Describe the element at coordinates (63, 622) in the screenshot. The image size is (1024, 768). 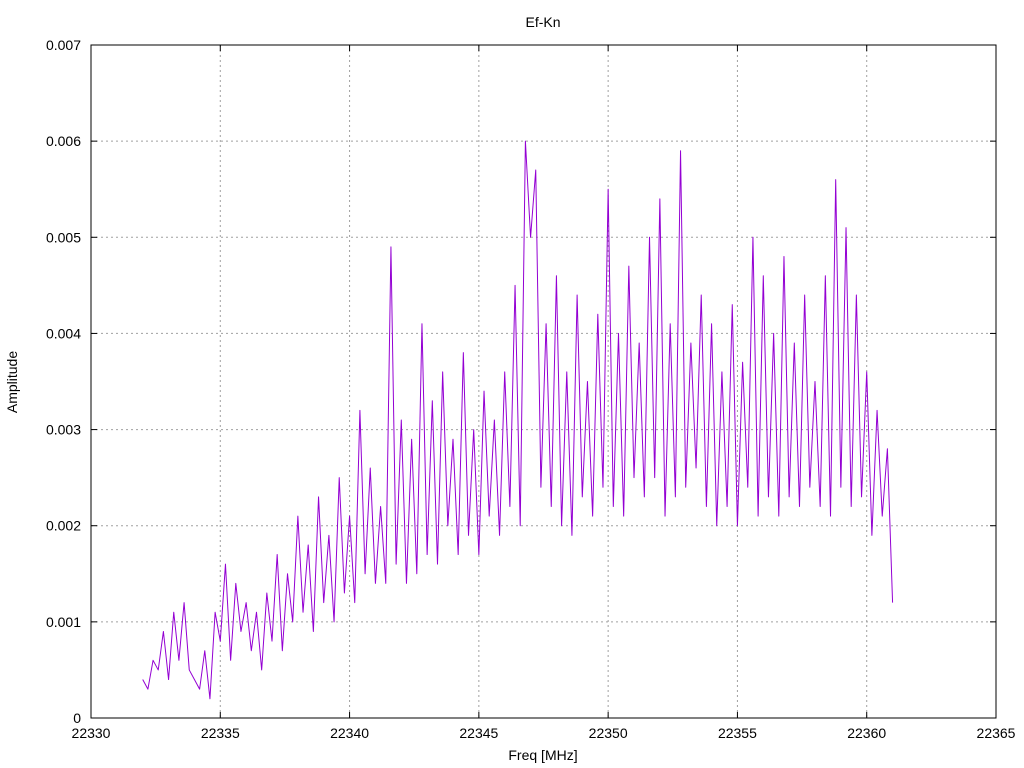
I see `y-tick-label: 0.001` at that location.